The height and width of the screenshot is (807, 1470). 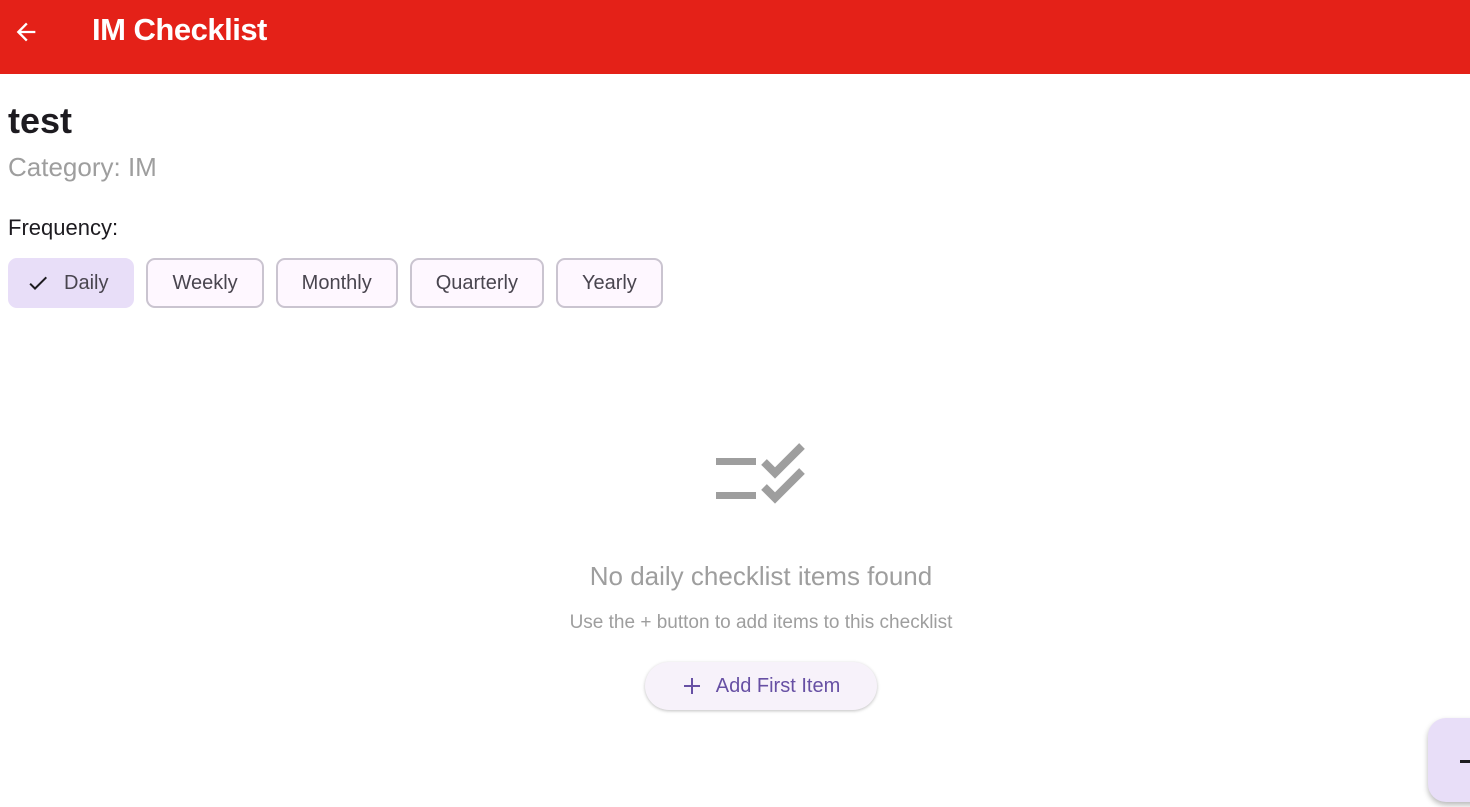 I want to click on app-title: IM Checklist, so click(x=179, y=29).